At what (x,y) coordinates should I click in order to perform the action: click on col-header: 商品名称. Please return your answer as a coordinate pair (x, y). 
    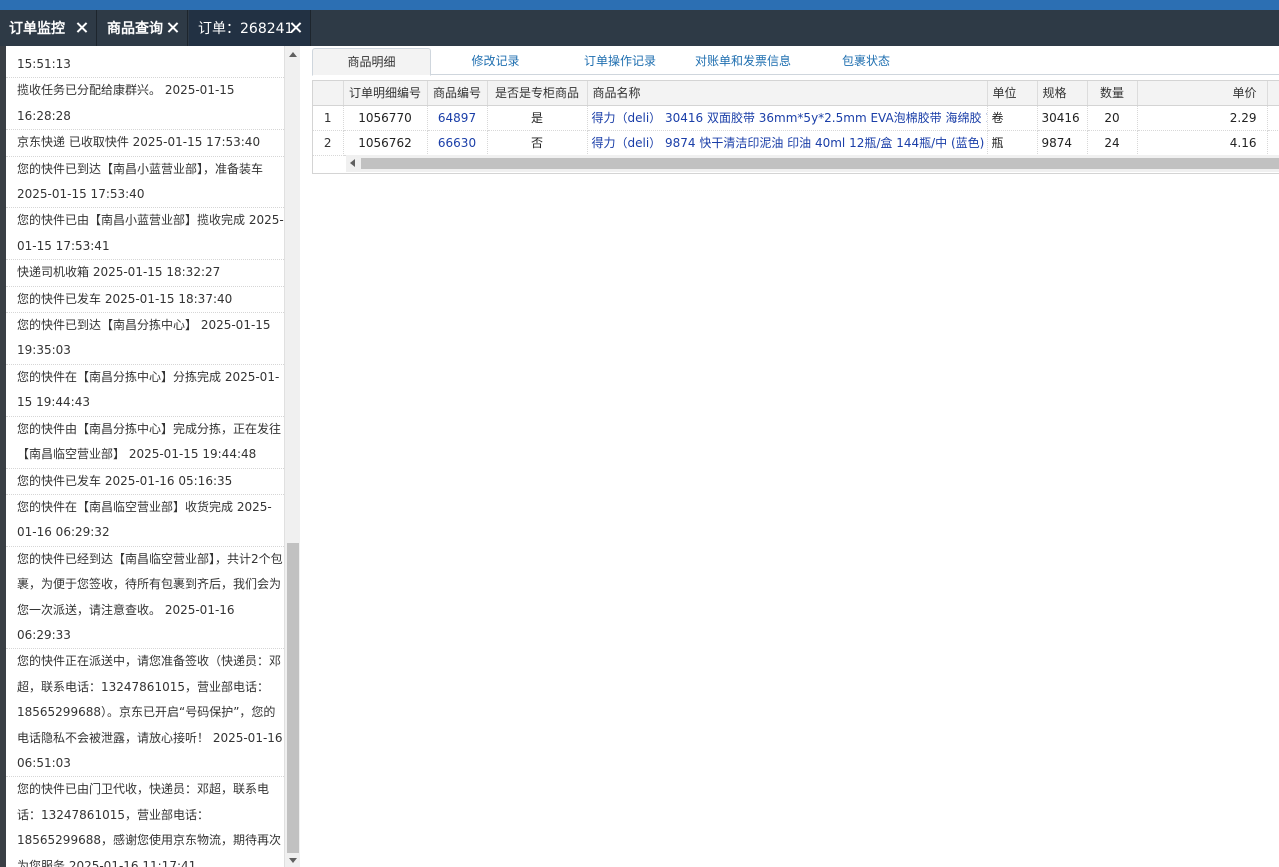
    Looking at the image, I should click on (787, 93).